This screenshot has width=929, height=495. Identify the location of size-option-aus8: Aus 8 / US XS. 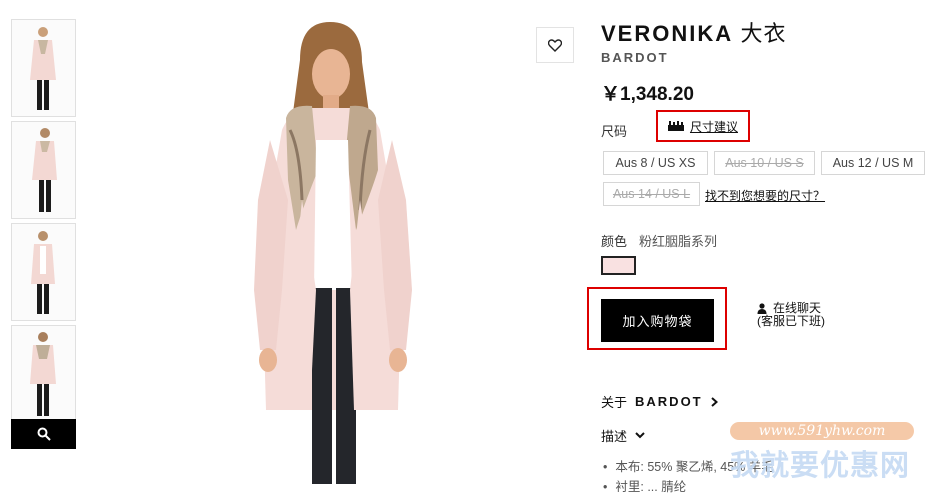
(655, 163).